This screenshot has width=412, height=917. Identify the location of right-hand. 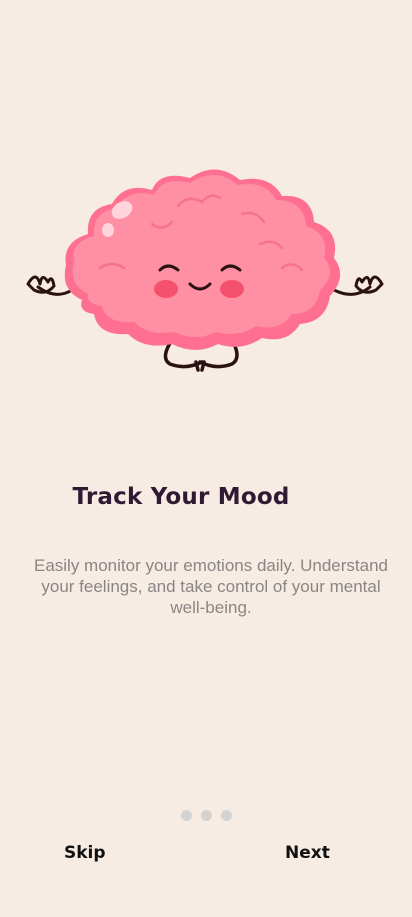
(369, 284).